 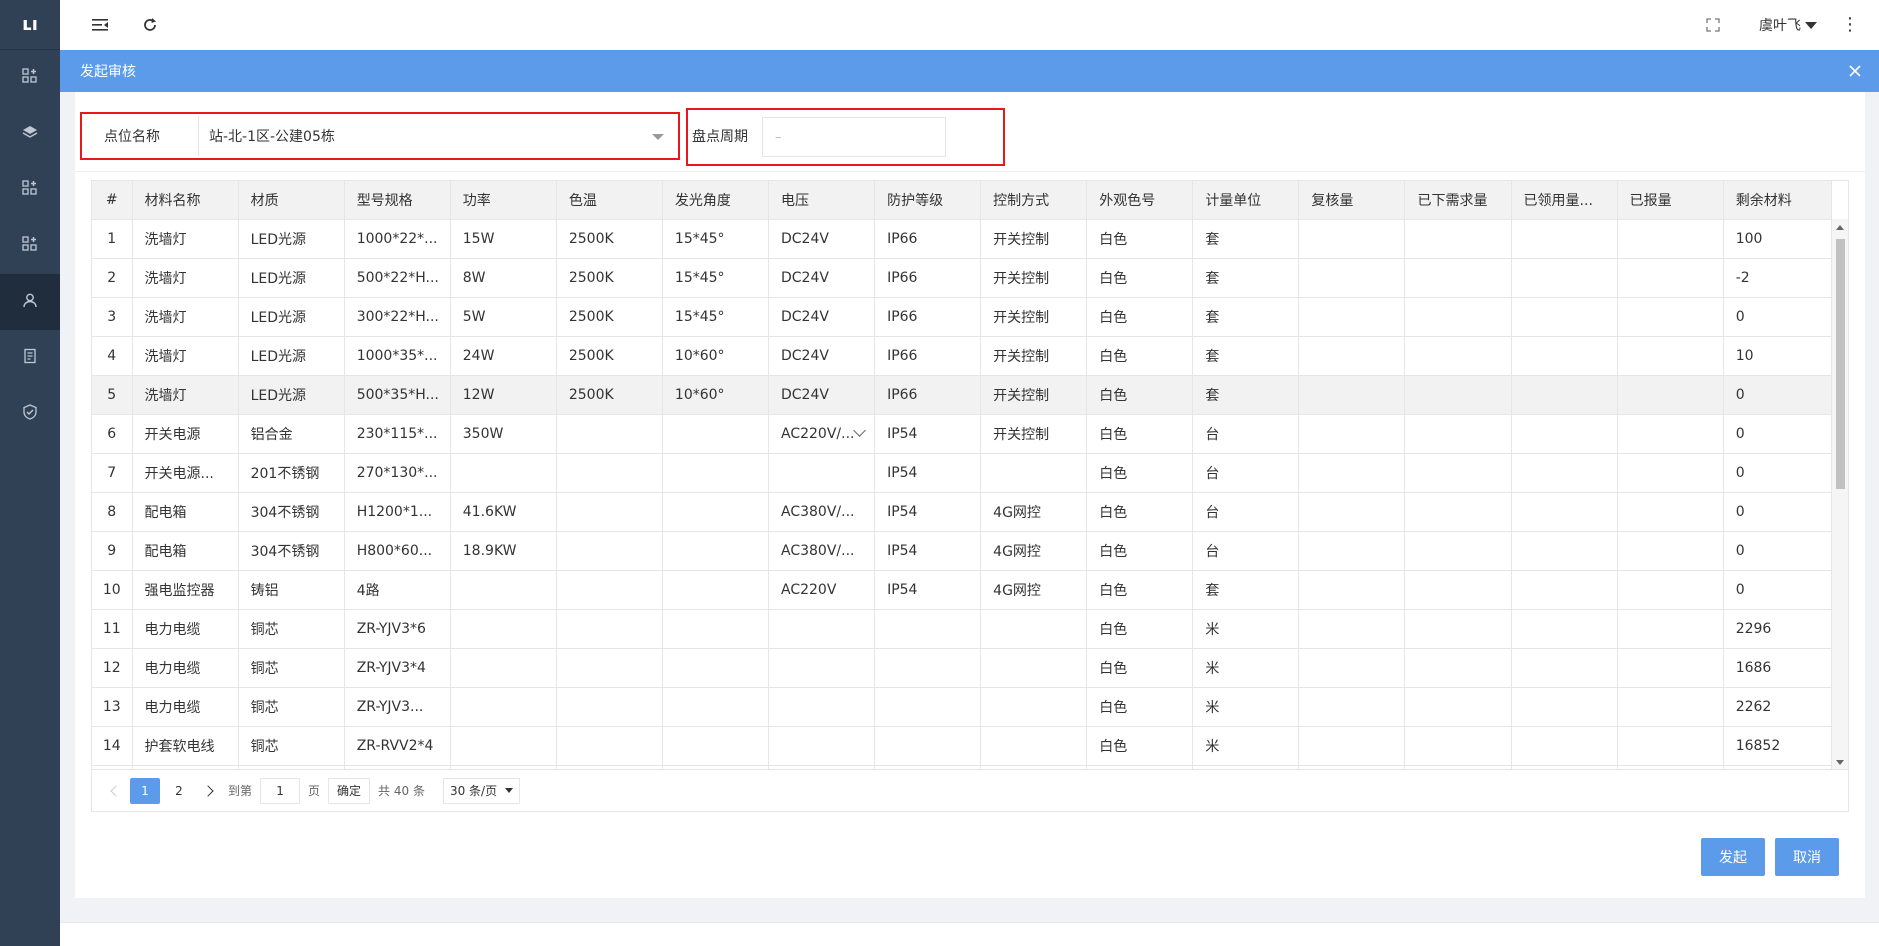 I want to click on next-page-button, so click(x=208, y=791).